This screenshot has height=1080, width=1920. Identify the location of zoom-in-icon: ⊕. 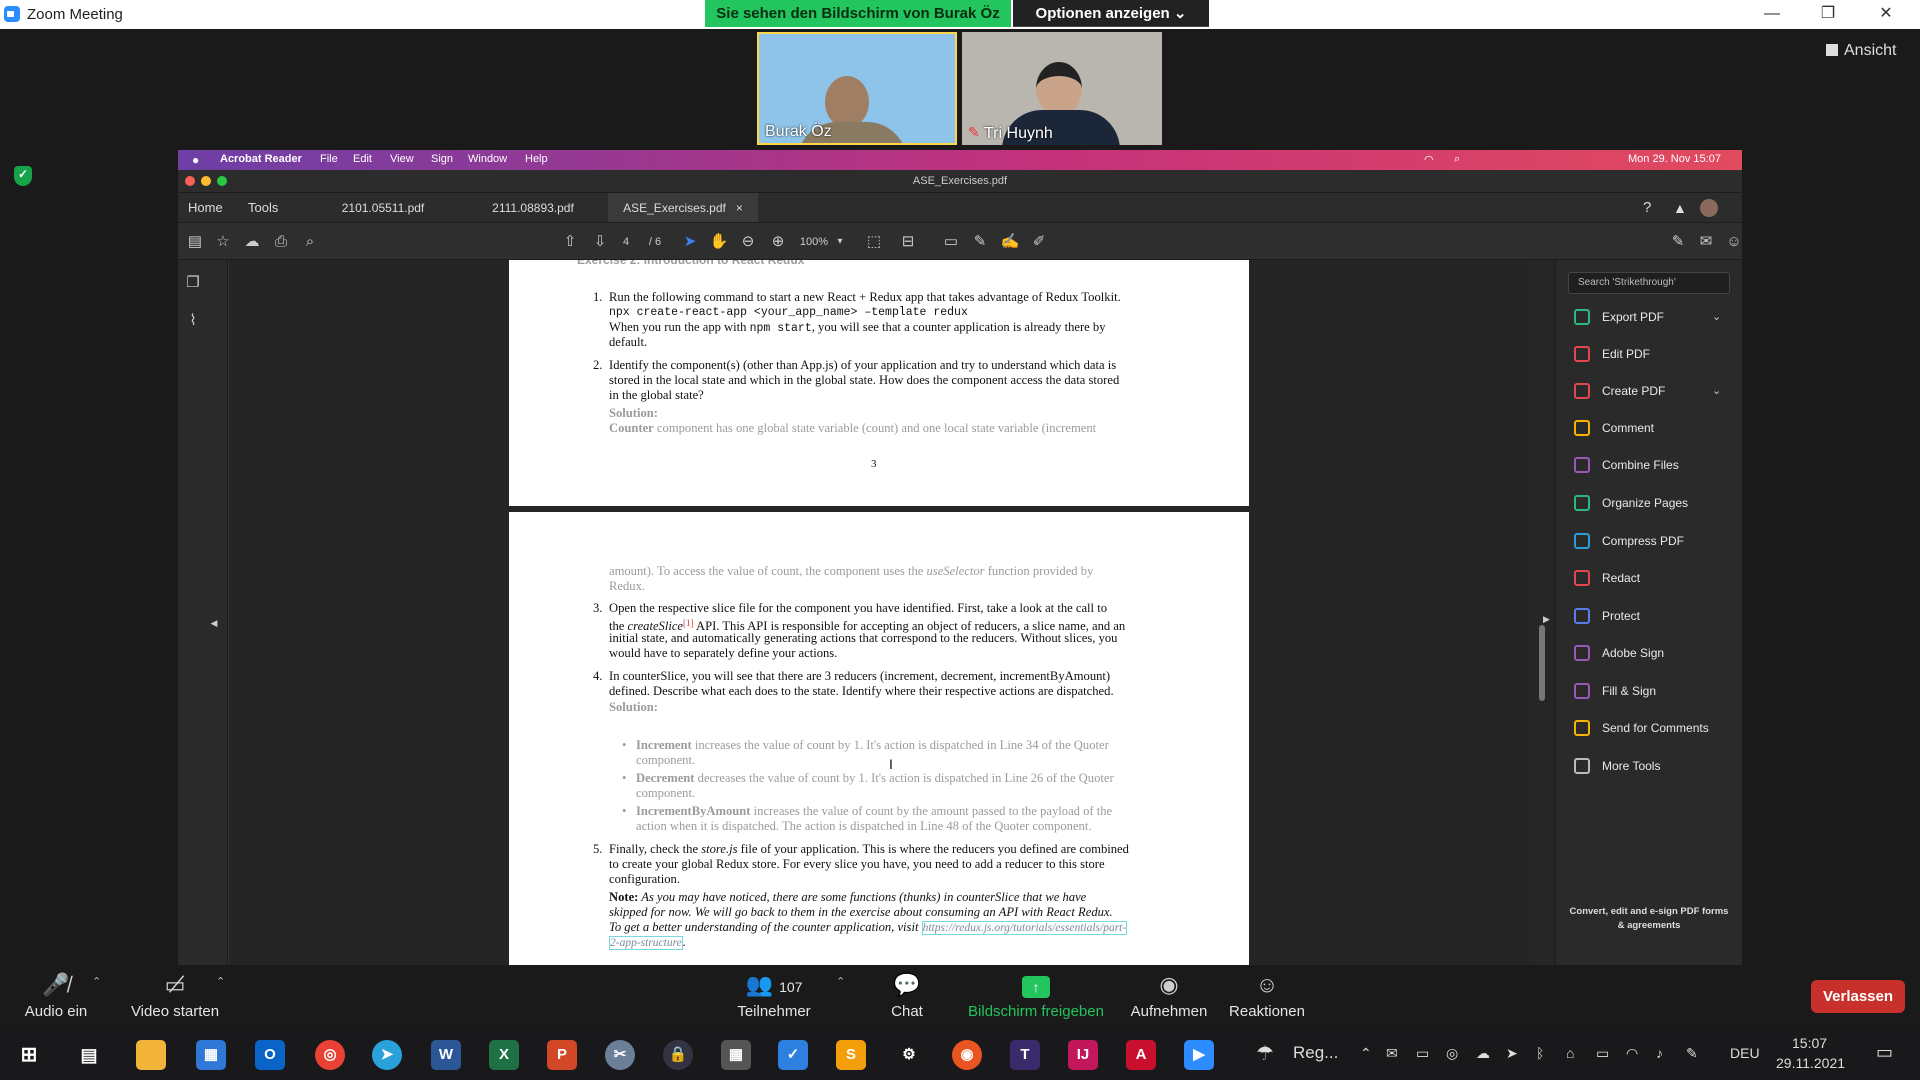
(778, 242).